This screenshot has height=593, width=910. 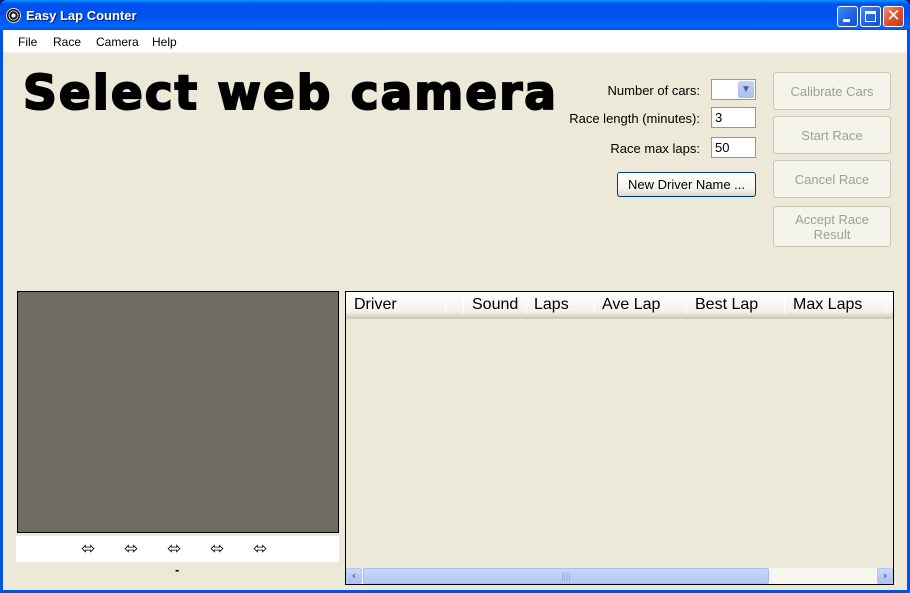 I want to click on camera-preview, so click(x=178, y=412).